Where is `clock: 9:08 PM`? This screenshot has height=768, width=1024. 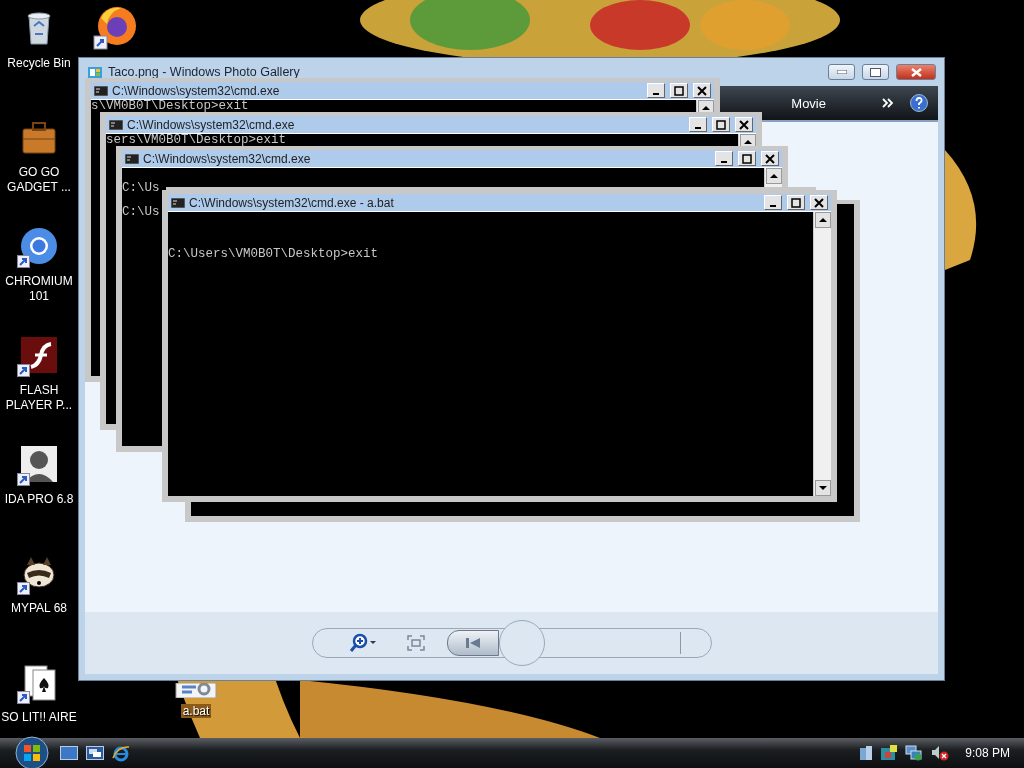
clock: 9:08 PM is located at coordinates (987, 753).